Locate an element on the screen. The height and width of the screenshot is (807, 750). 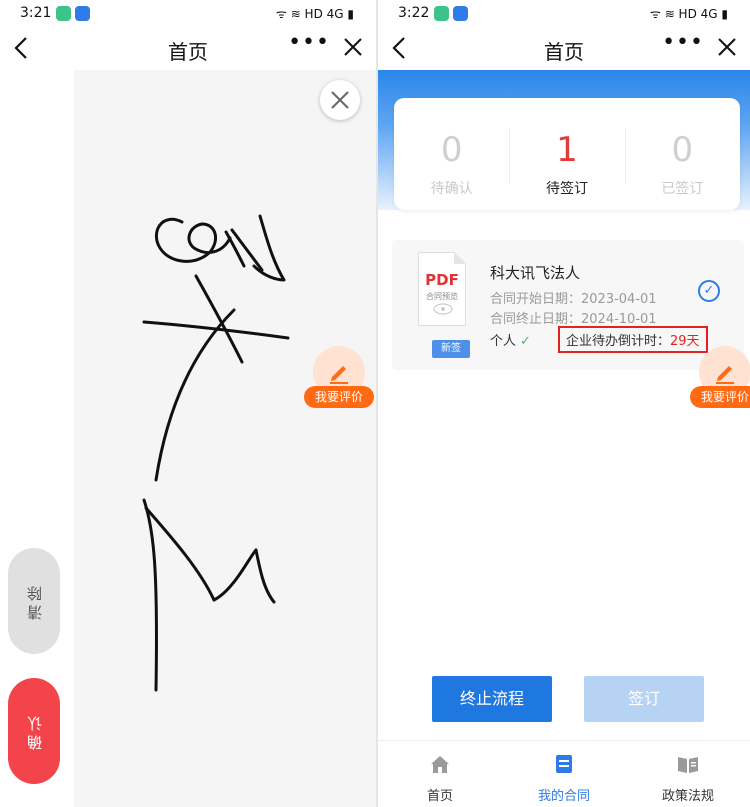
contract-icon is located at coordinates (564, 764).